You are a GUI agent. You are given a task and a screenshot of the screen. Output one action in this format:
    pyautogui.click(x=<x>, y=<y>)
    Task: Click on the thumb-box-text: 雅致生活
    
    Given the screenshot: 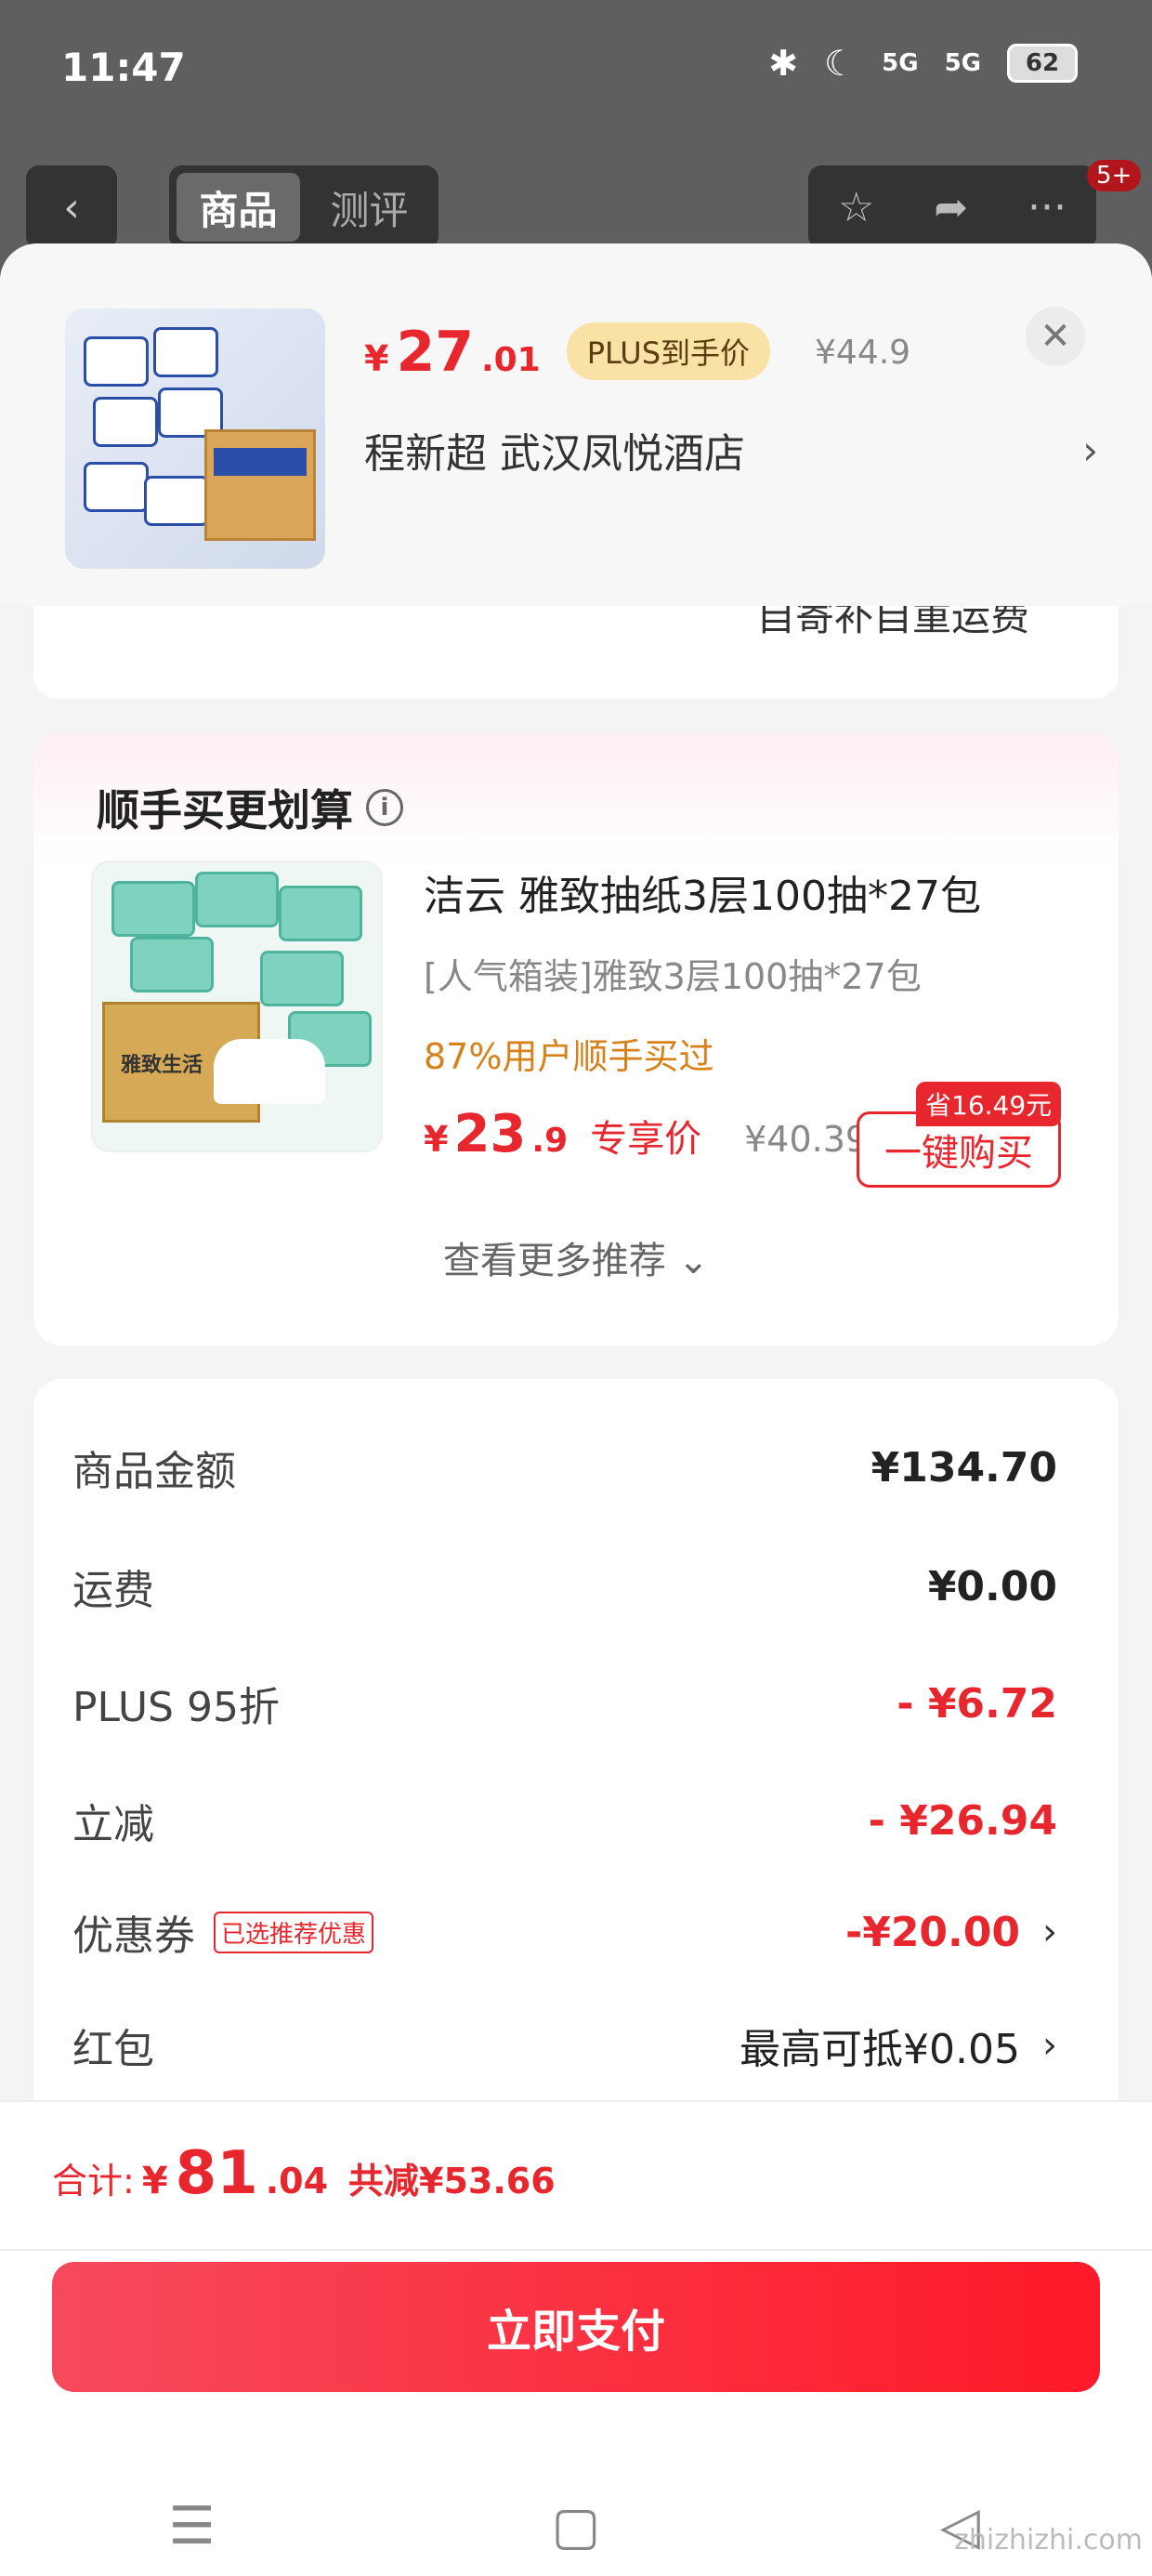 What is the action you would take?
    pyautogui.click(x=162, y=1065)
    